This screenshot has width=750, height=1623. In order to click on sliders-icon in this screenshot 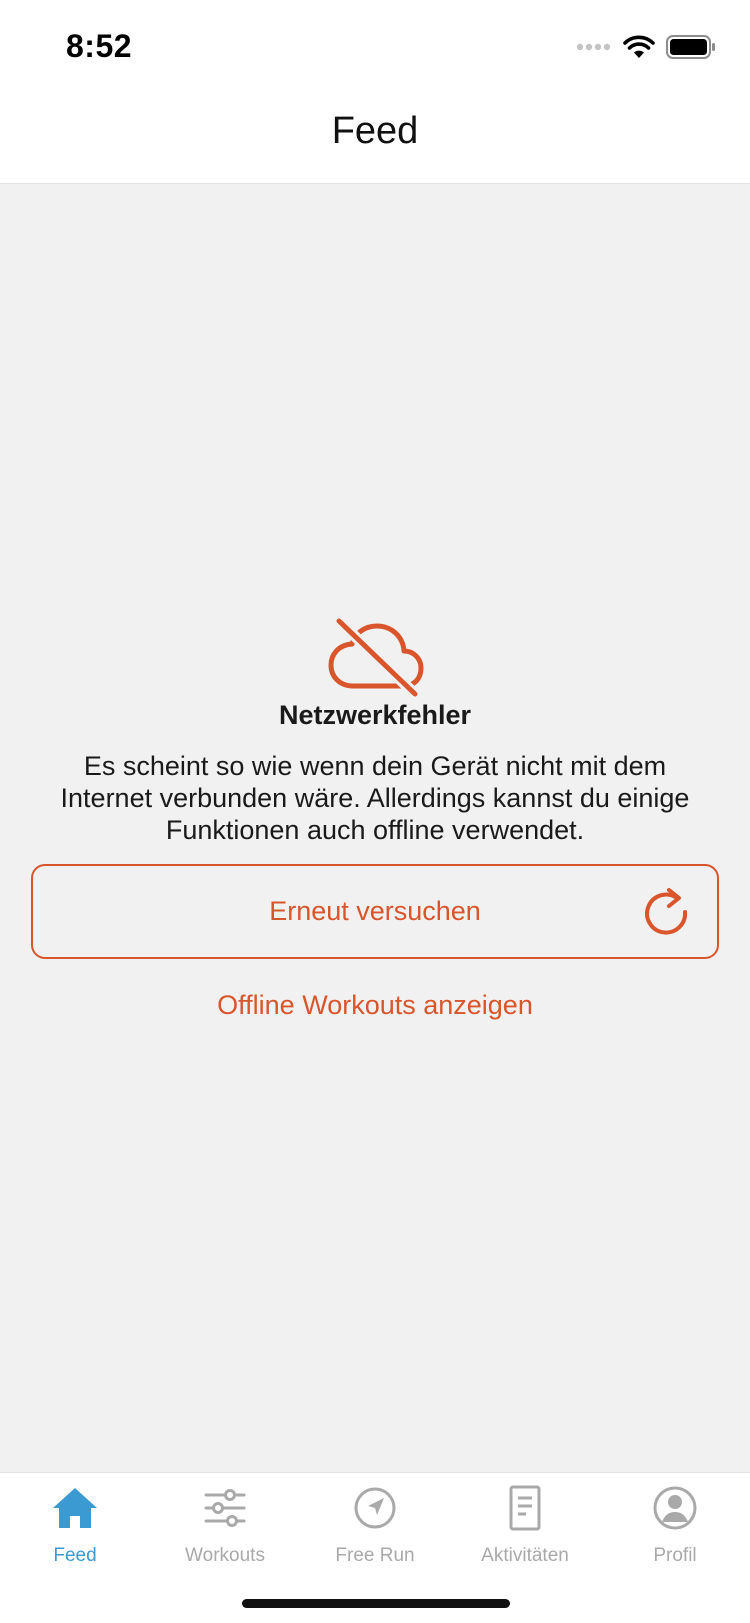, I will do `click(225, 1508)`.